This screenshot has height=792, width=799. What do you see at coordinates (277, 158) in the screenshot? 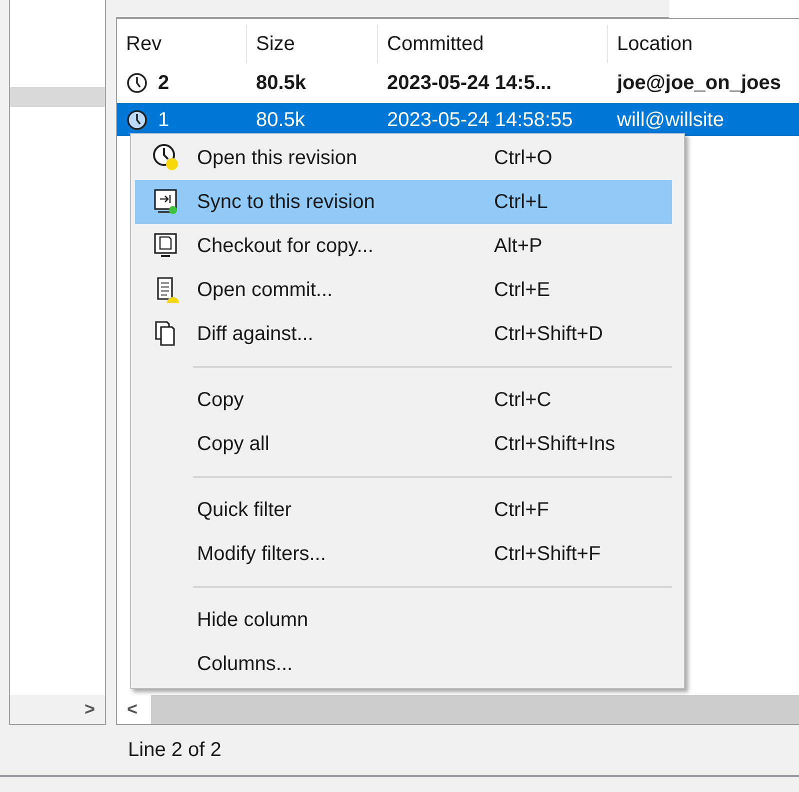
I see `menu-label: Open this revision` at bounding box center [277, 158].